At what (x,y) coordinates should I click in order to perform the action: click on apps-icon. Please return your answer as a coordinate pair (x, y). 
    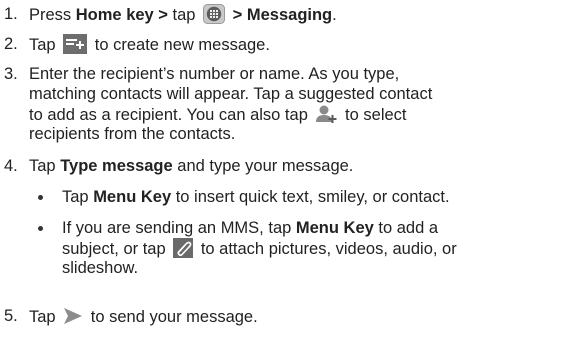
    Looking at the image, I should click on (214, 14).